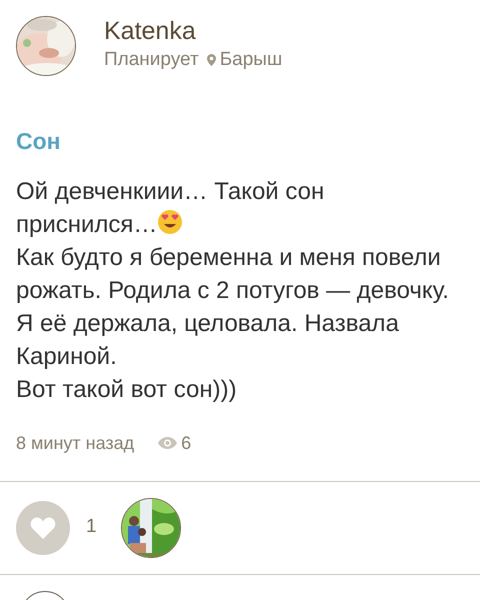  What do you see at coordinates (91, 527) in the screenshot?
I see `like-count: 1` at bounding box center [91, 527].